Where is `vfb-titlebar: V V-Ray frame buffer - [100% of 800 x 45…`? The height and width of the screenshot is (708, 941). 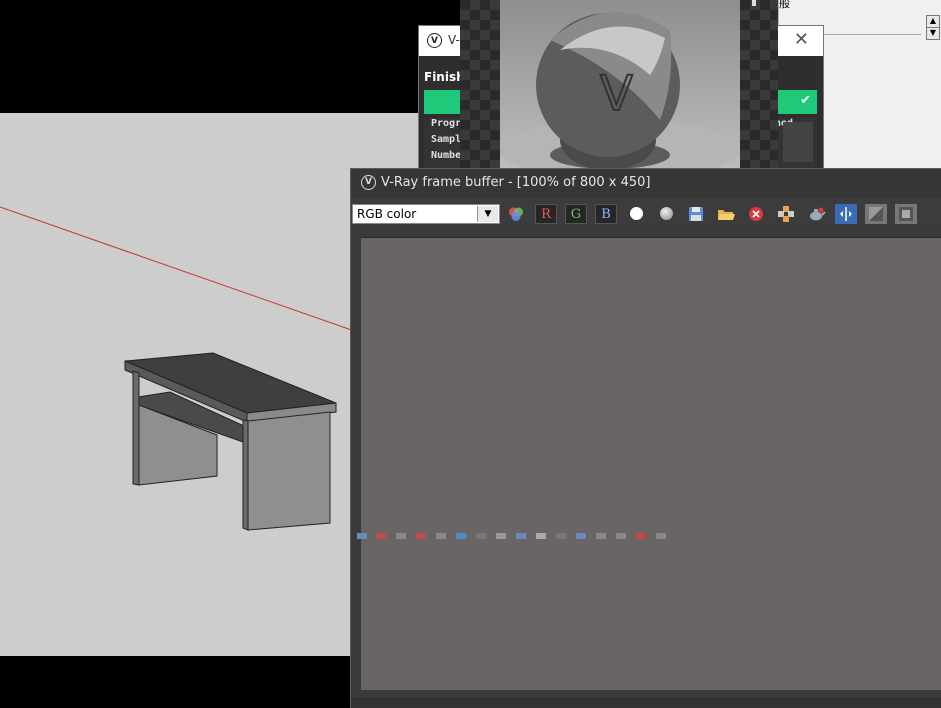
vfb-titlebar: V V-Ray frame buffer - [100% of 800 x 45… is located at coordinates (646, 183).